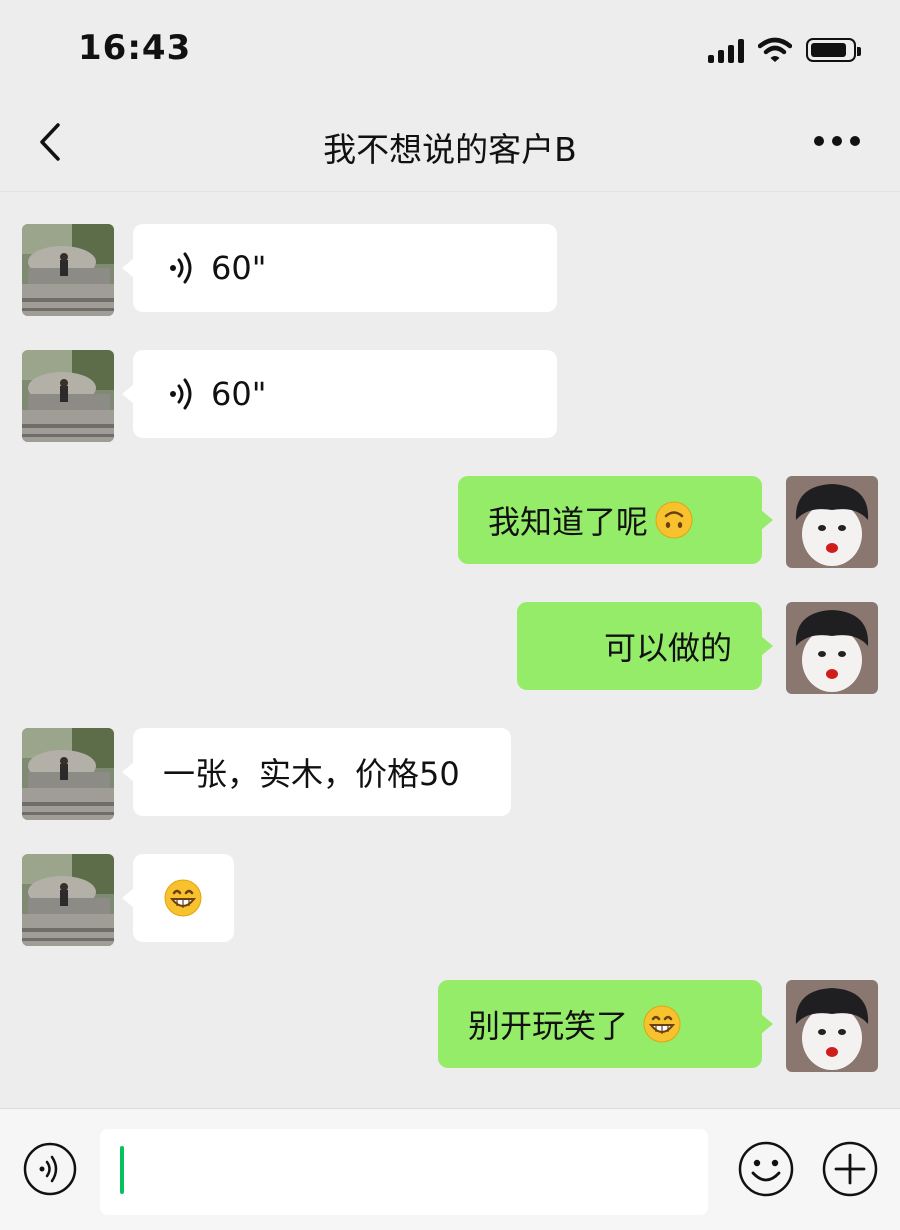 The image size is (900, 1230). I want to click on status-time: 16:43, so click(135, 48).